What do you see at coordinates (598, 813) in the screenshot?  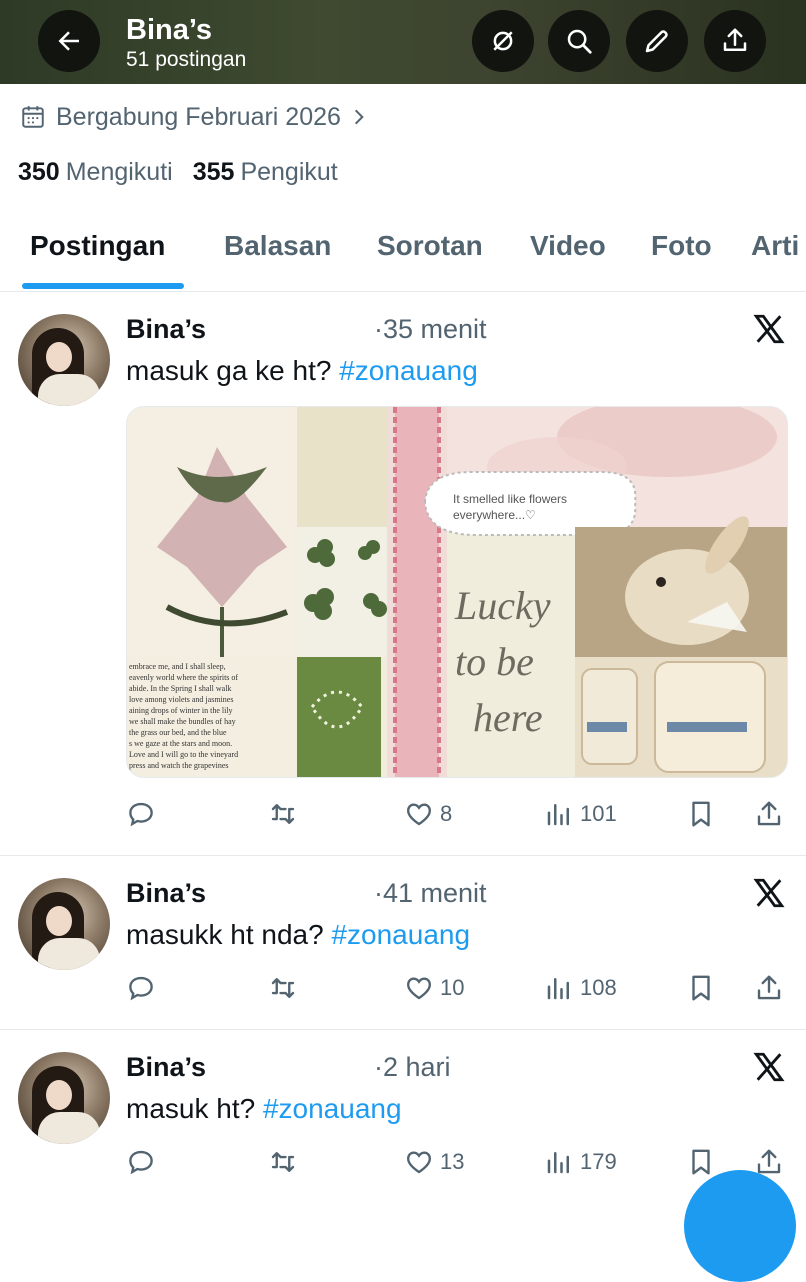 I see `view-count: 101` at bounding box center [598, 813].